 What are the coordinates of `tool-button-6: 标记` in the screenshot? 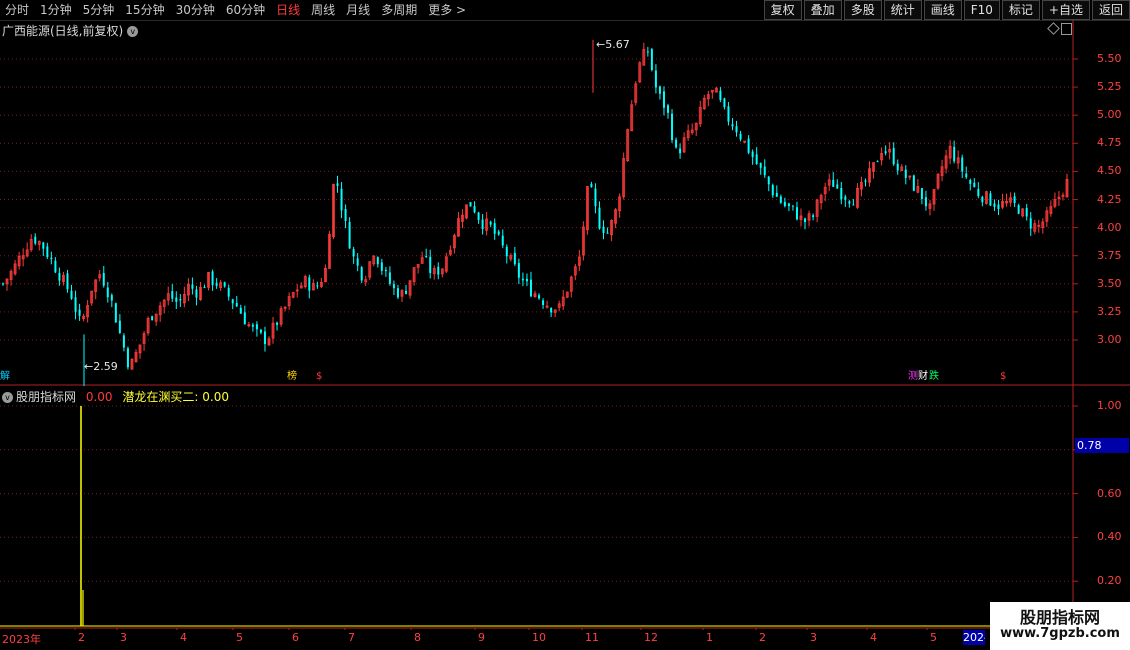 It's located at (1020, 10).